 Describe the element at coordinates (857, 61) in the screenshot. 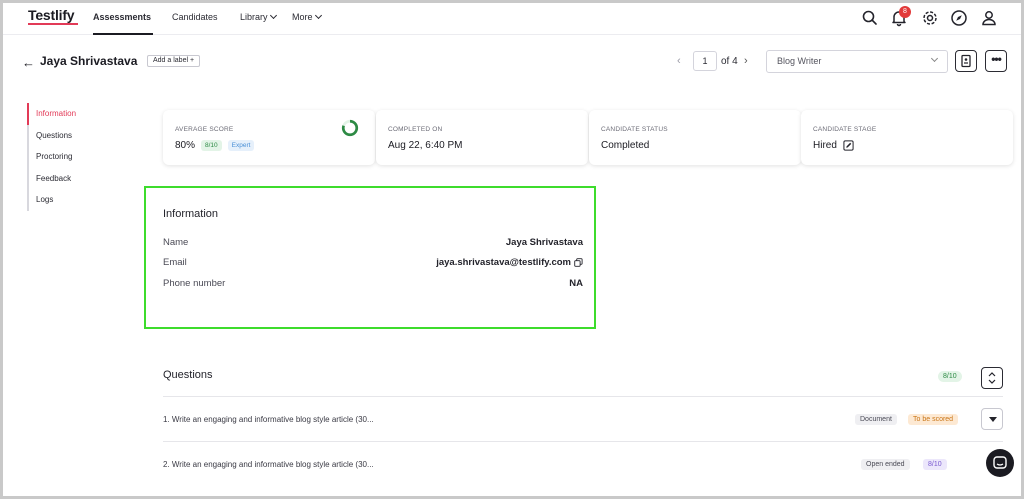

I see `role-select: Blog Writer` at that location.